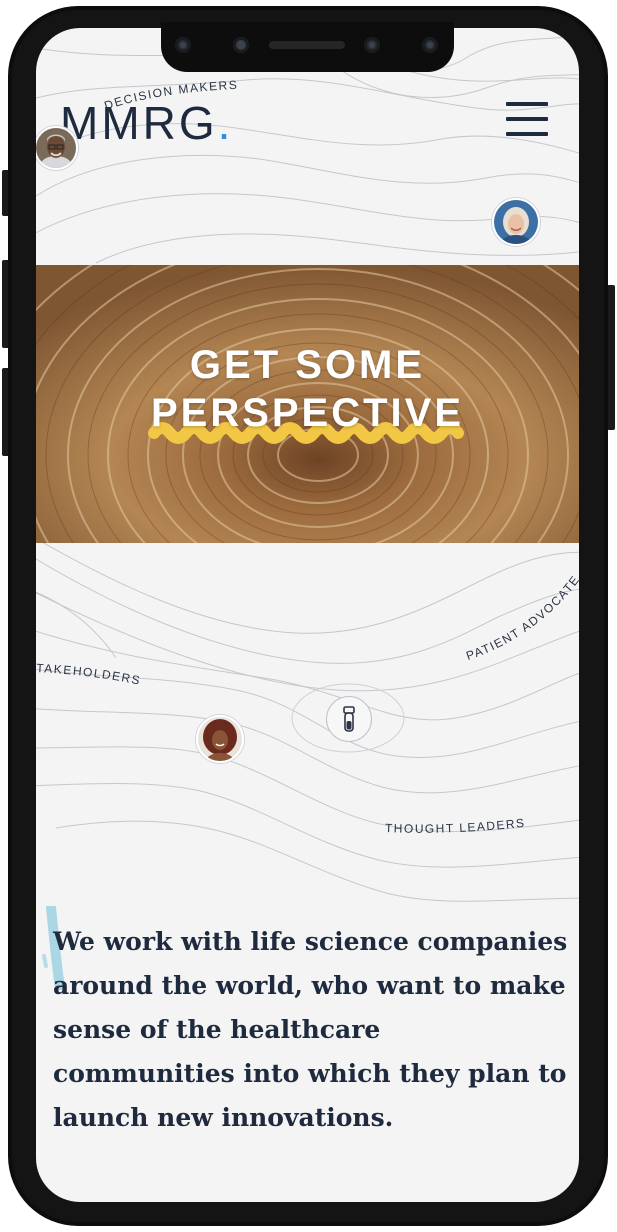 This screenshot has width=617, height=1232. I want to click on stakeholders-text: TAKEHOLDERS, so click(88, 674).